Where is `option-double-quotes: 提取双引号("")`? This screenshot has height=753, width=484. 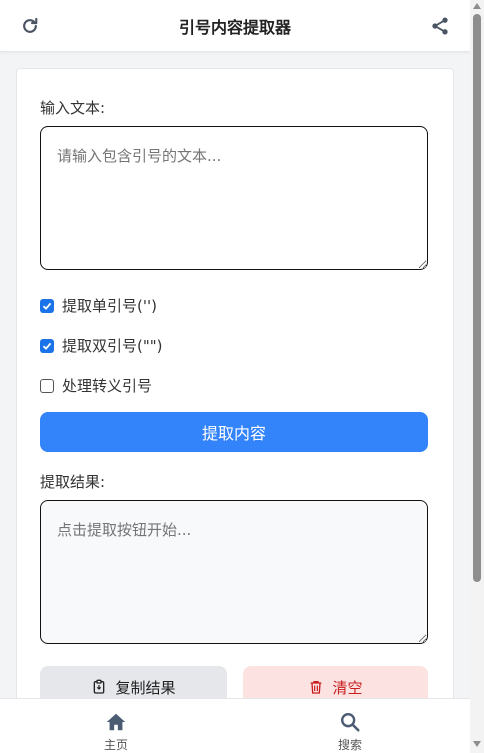
option-double-quotes: 提取双引号("") is located at coordinates (101, 345).